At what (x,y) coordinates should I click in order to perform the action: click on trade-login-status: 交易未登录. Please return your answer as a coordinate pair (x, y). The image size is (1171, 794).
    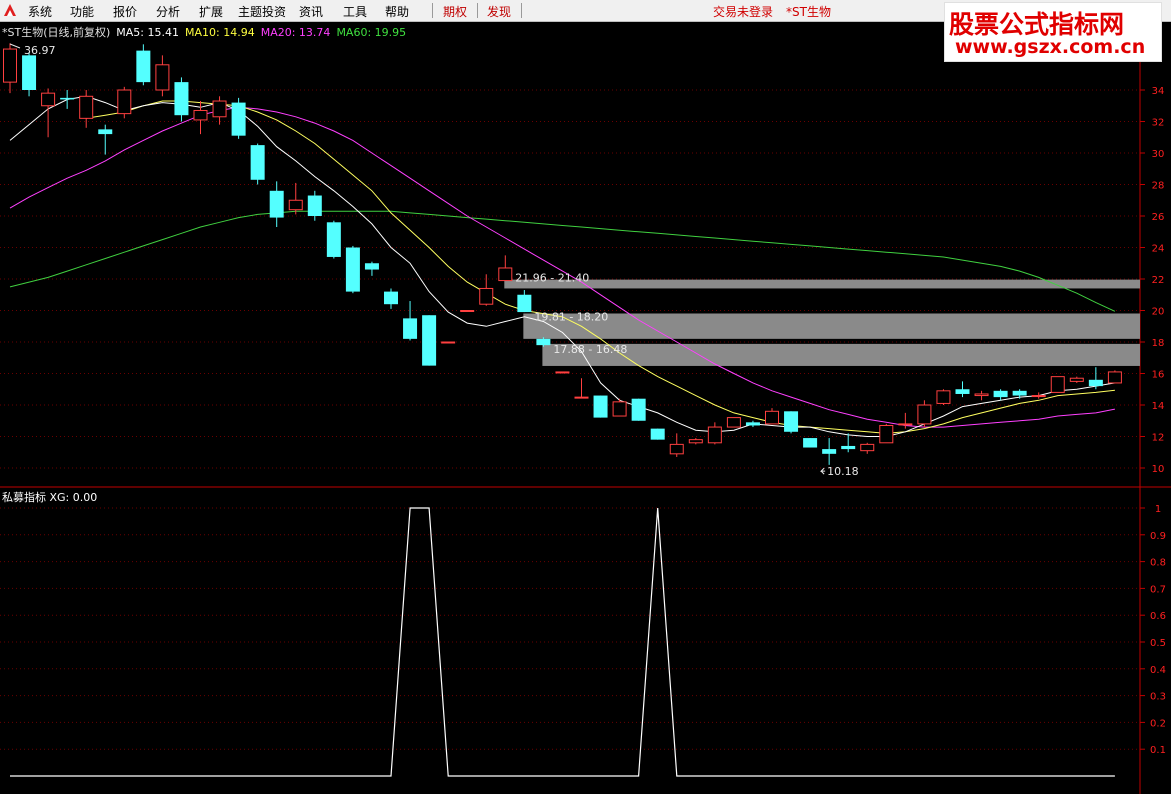
    Looking at the image, I should click on (743, 11).